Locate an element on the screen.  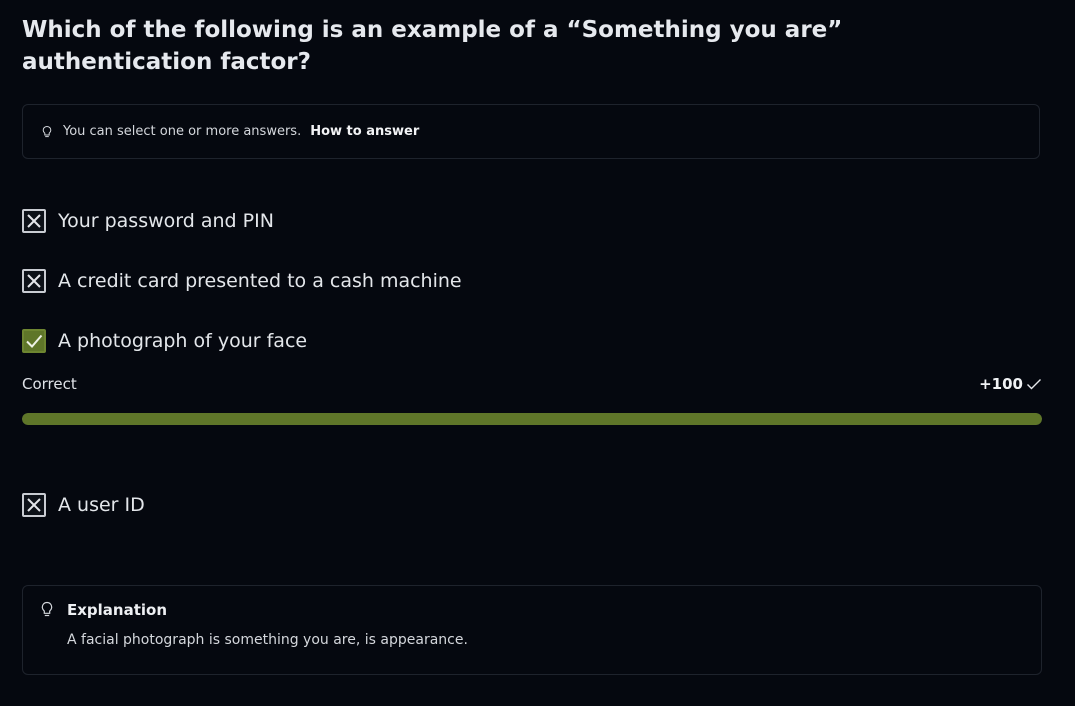
score-progress-fill is located at coordinates (532, 419).